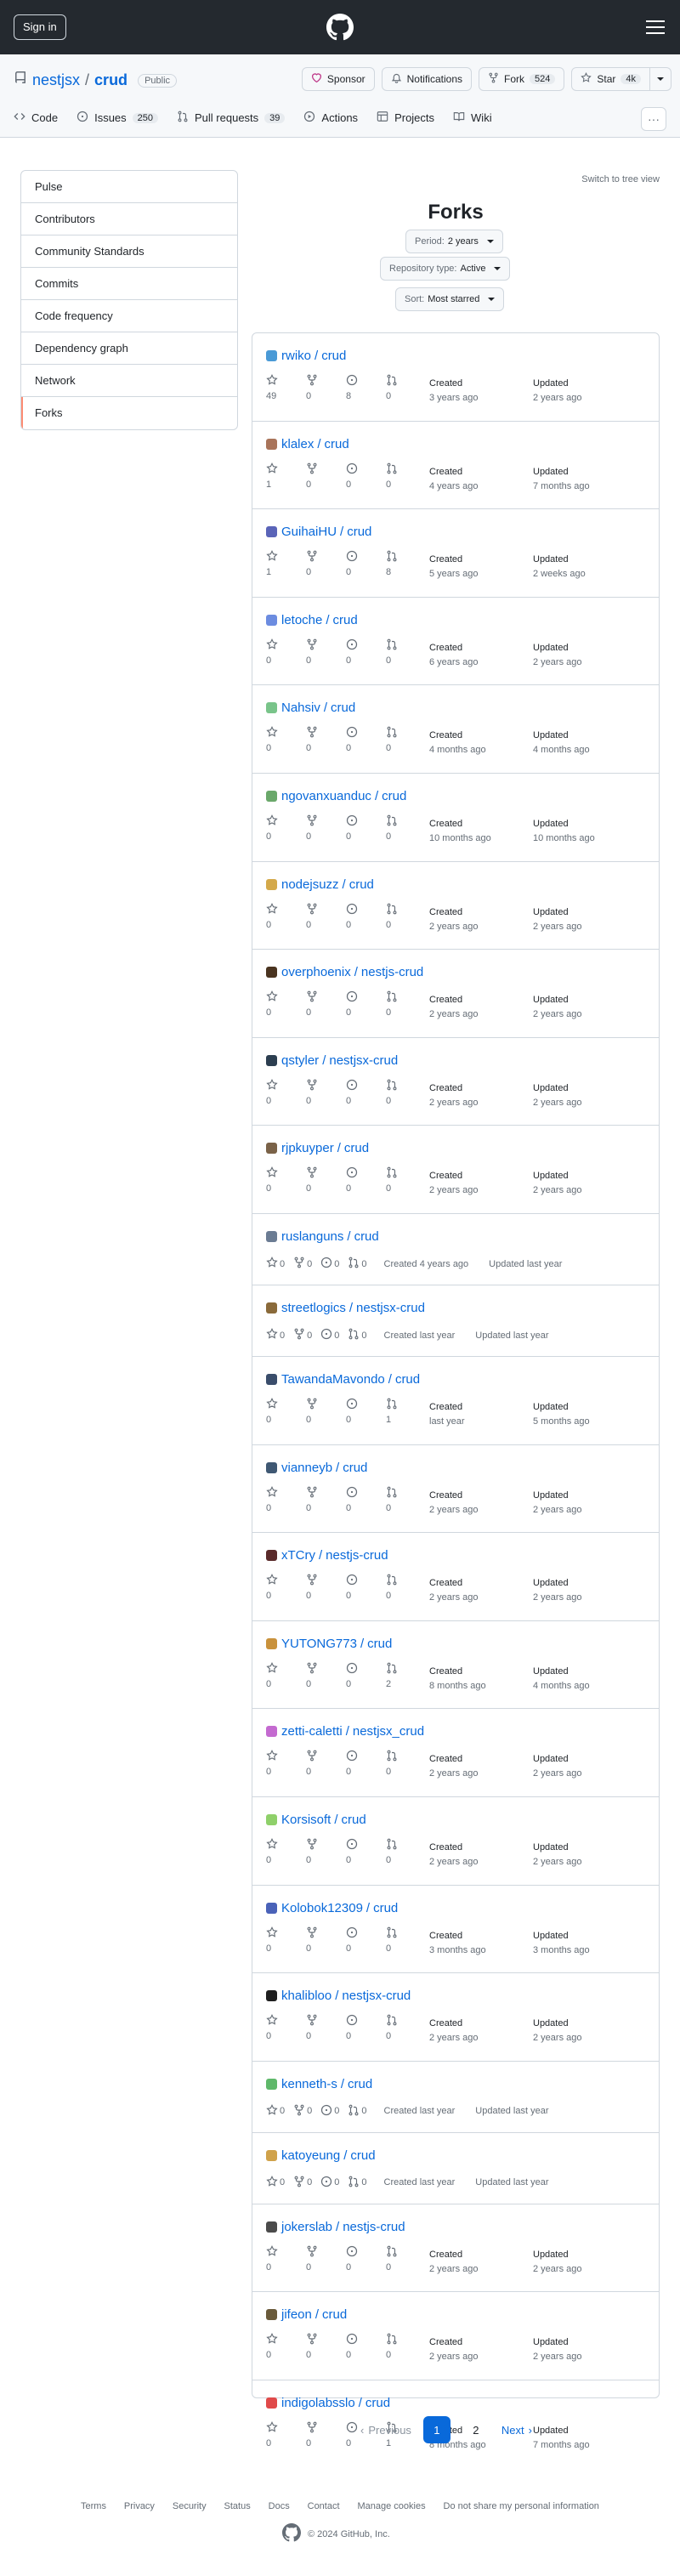 This screenshot has height=2576, width=680. I want to click on fork-link: zetti-caletti / nestjsx_crud, so click(352, 1732).